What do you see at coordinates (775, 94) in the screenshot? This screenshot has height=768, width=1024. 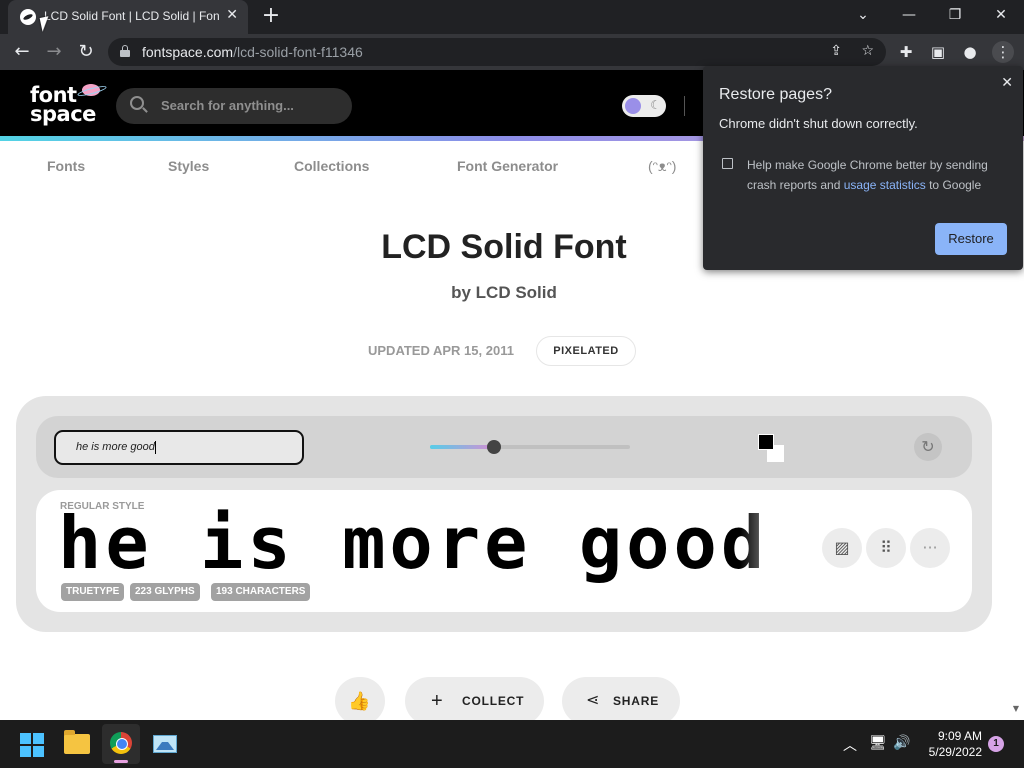 I see `dialog-title: Restore pages?` at bounding box center [775, 94].